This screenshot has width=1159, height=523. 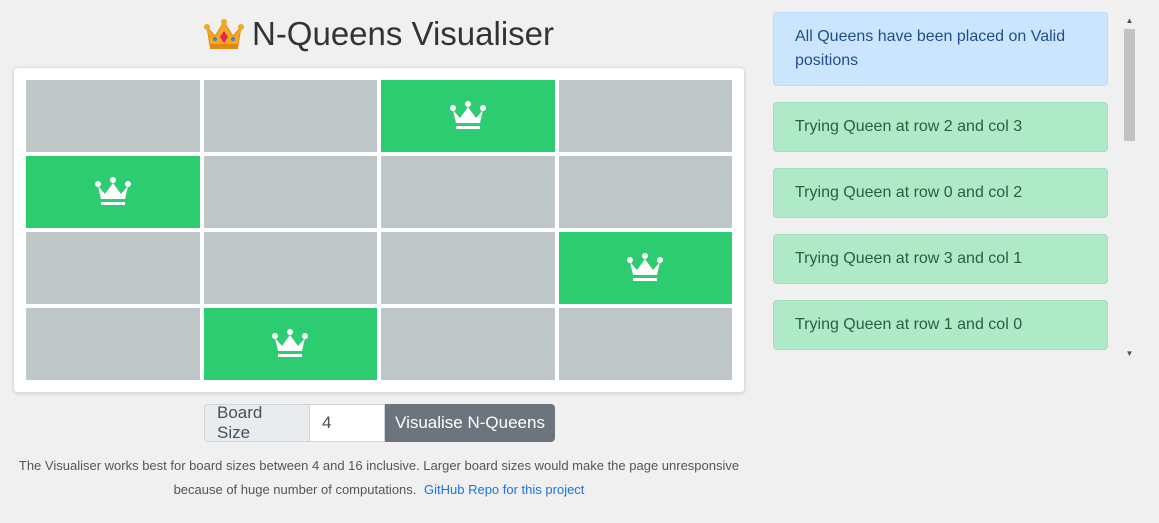 I want to click on title-text: N-Queens Visualiser, so click(x=403, y=33).